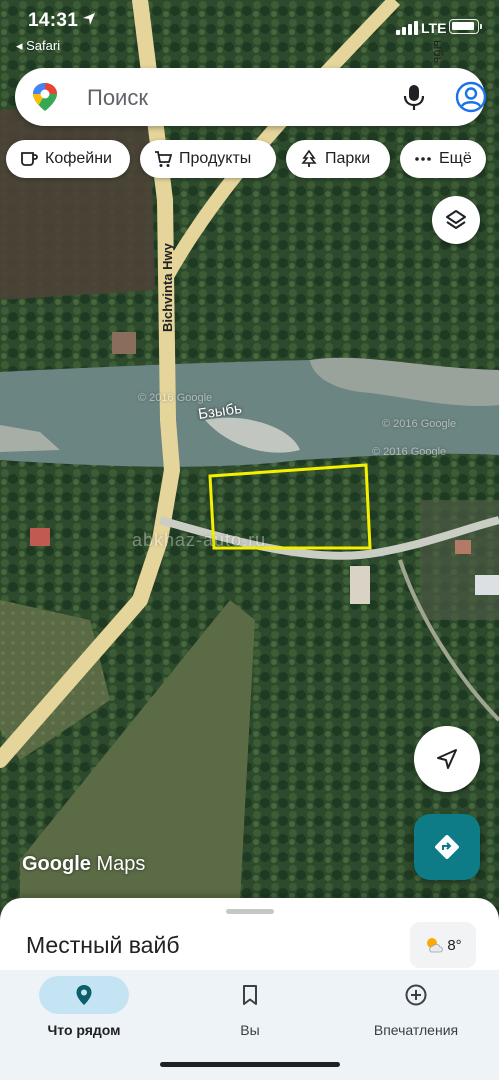  What do you see at coordinates (89, 19) in the screenshot?
I see `location-arrow-icon` at bounding box center [89, 19].